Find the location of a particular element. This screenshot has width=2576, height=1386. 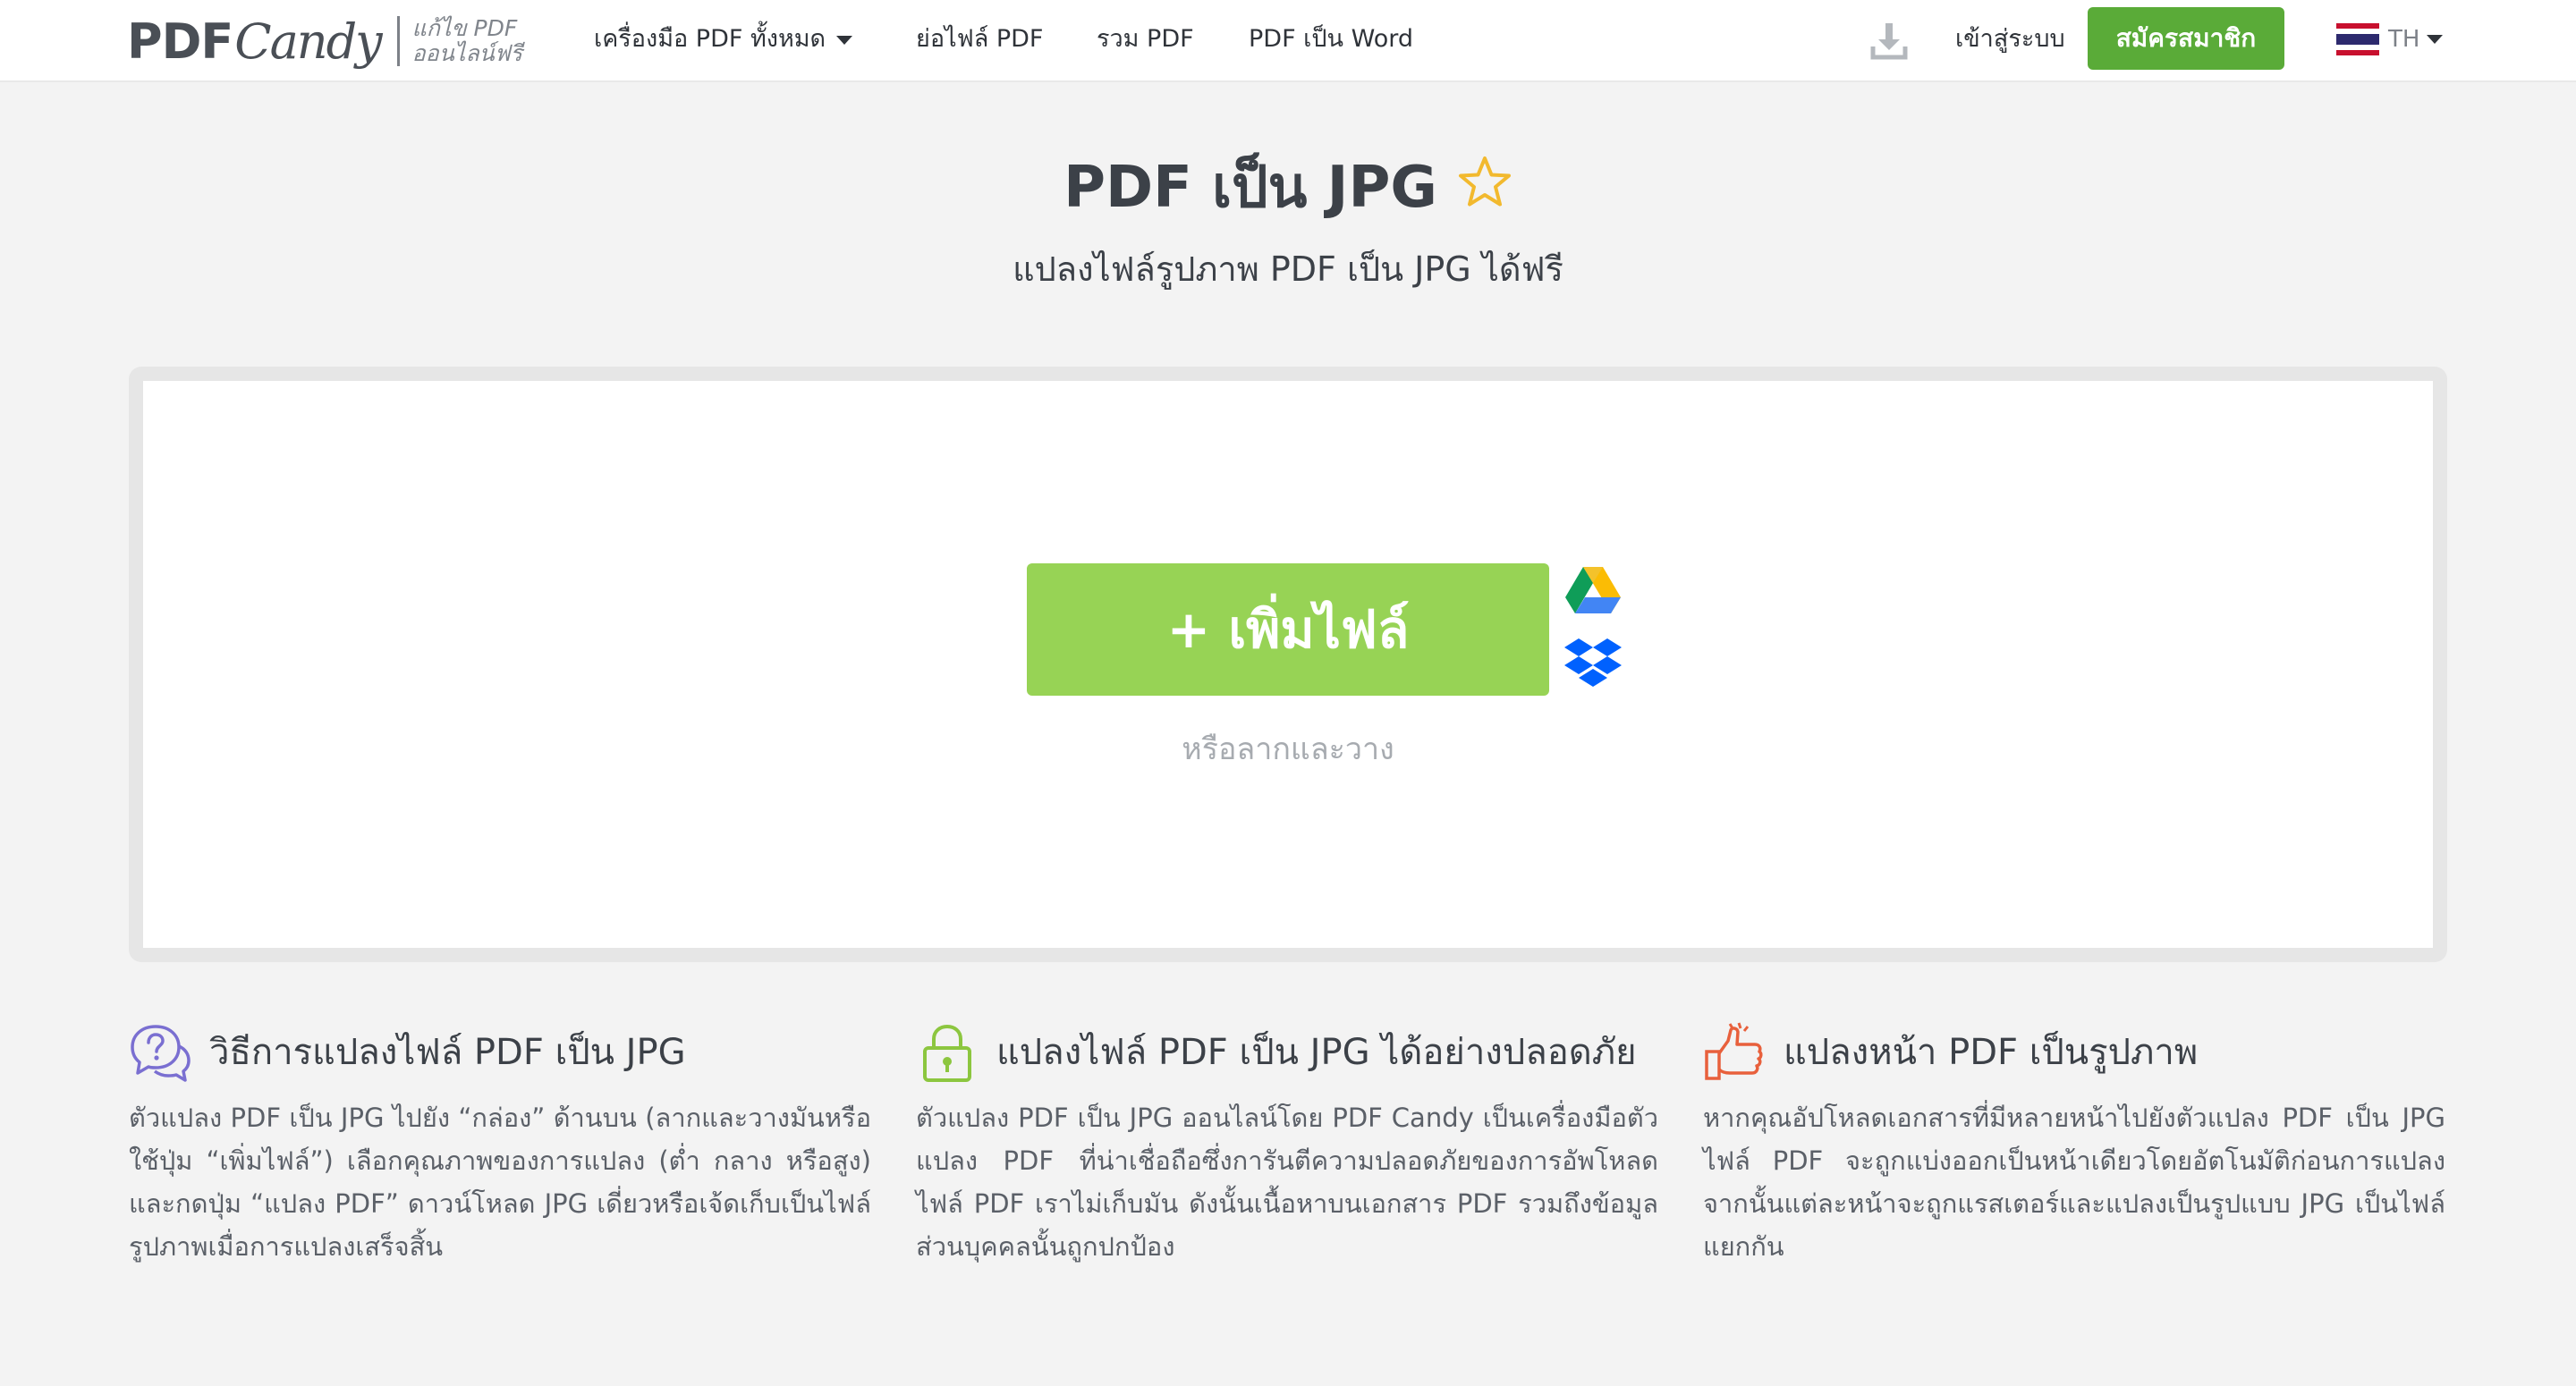

pdfcandy-logo: PDF Candy แก้ไข PDF ออนไลน์ฟรี is located at coordinates (324, 41).